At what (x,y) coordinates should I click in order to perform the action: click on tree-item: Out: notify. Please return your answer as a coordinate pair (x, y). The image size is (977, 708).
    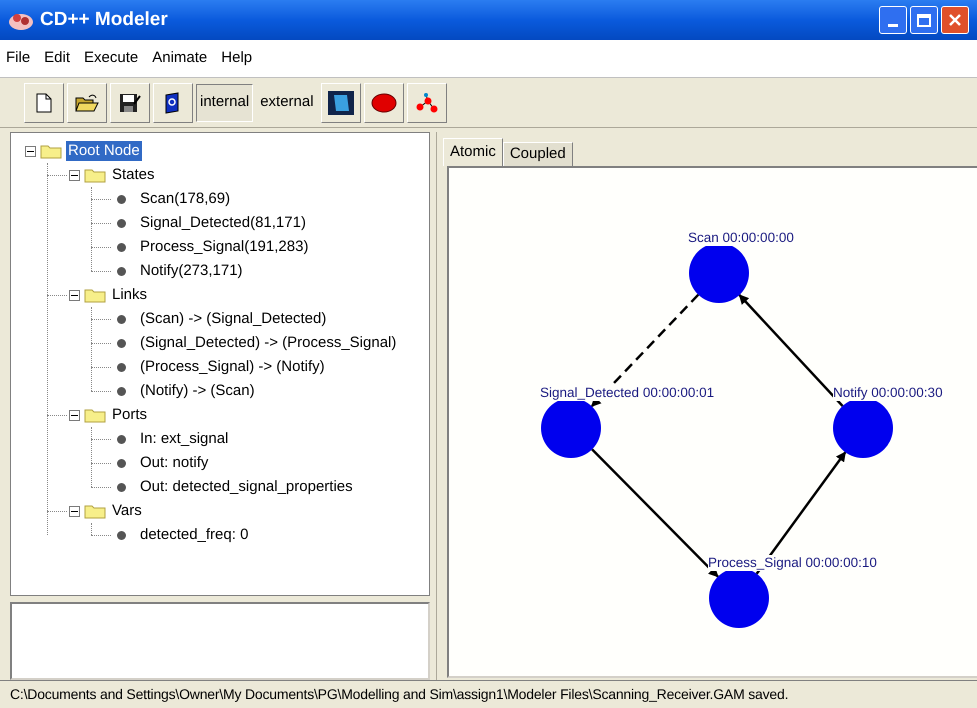
    Looking at the image, I should click on (174, 463).